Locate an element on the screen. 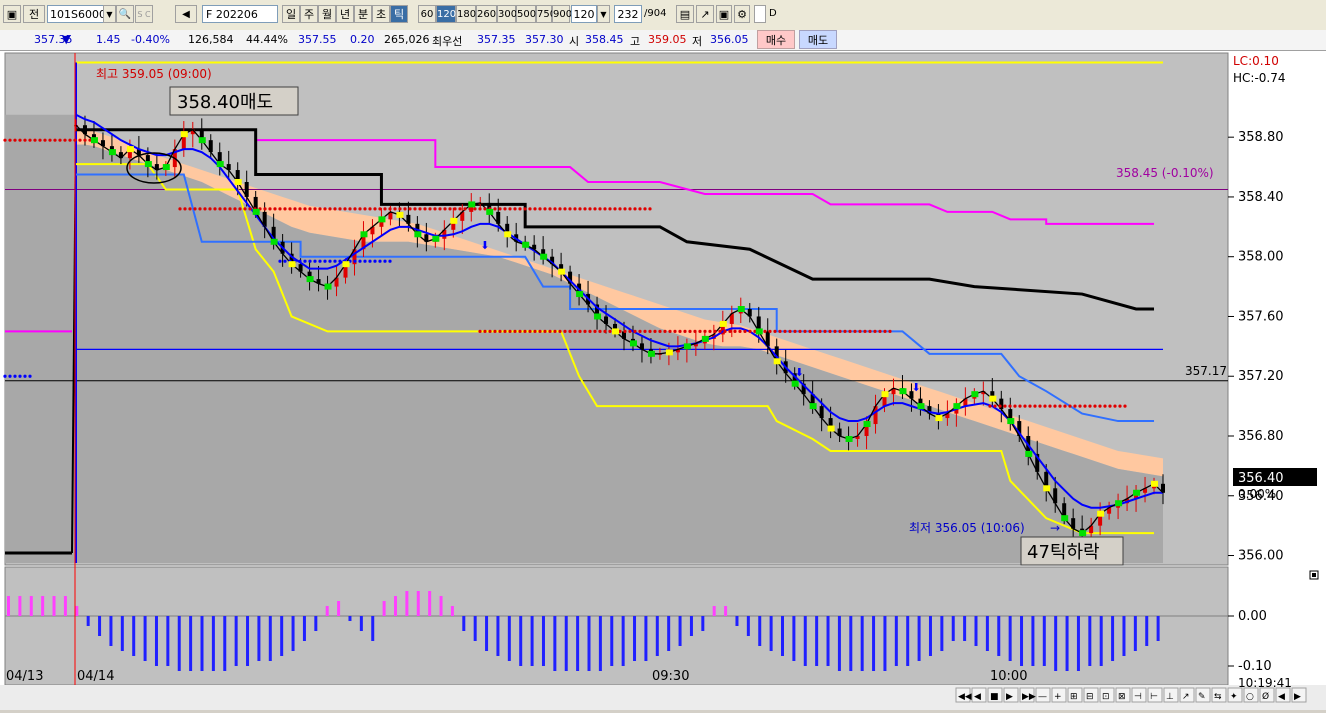  sc-button: S C is located at coordinates (144, 14).